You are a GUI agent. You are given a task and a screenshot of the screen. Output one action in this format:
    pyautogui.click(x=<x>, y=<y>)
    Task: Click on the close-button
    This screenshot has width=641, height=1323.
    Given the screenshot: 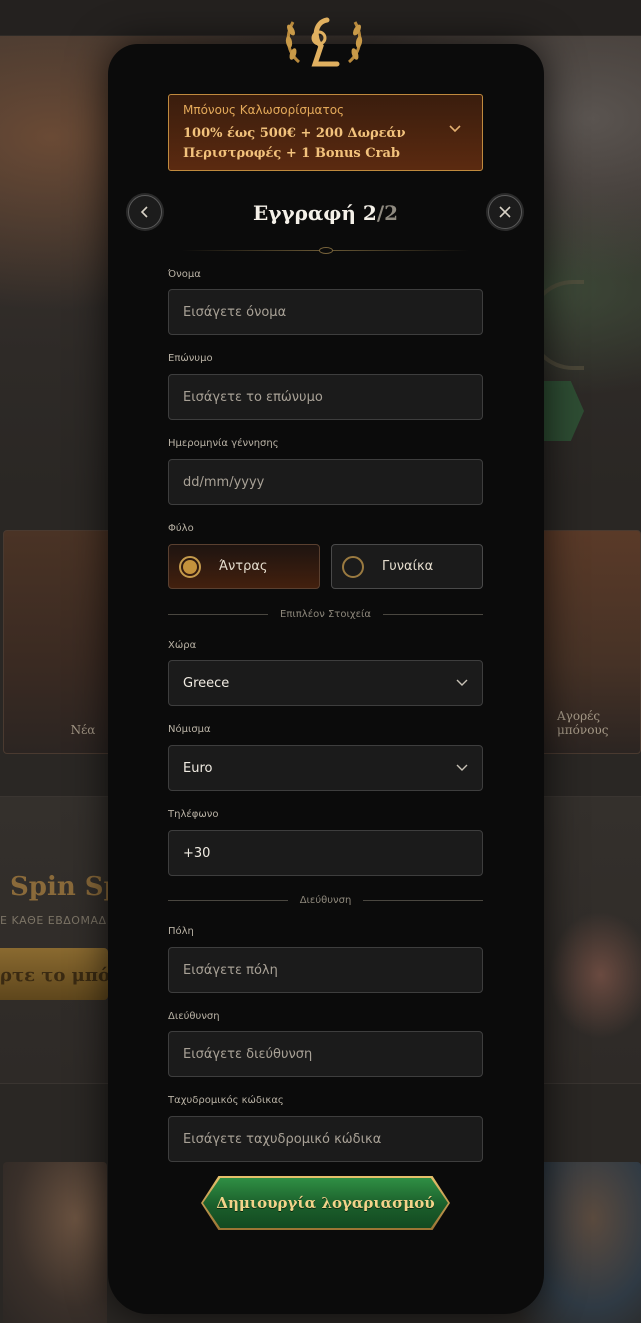 What is the action you would take?
    pyautogui.click(x=505, y=212)
    